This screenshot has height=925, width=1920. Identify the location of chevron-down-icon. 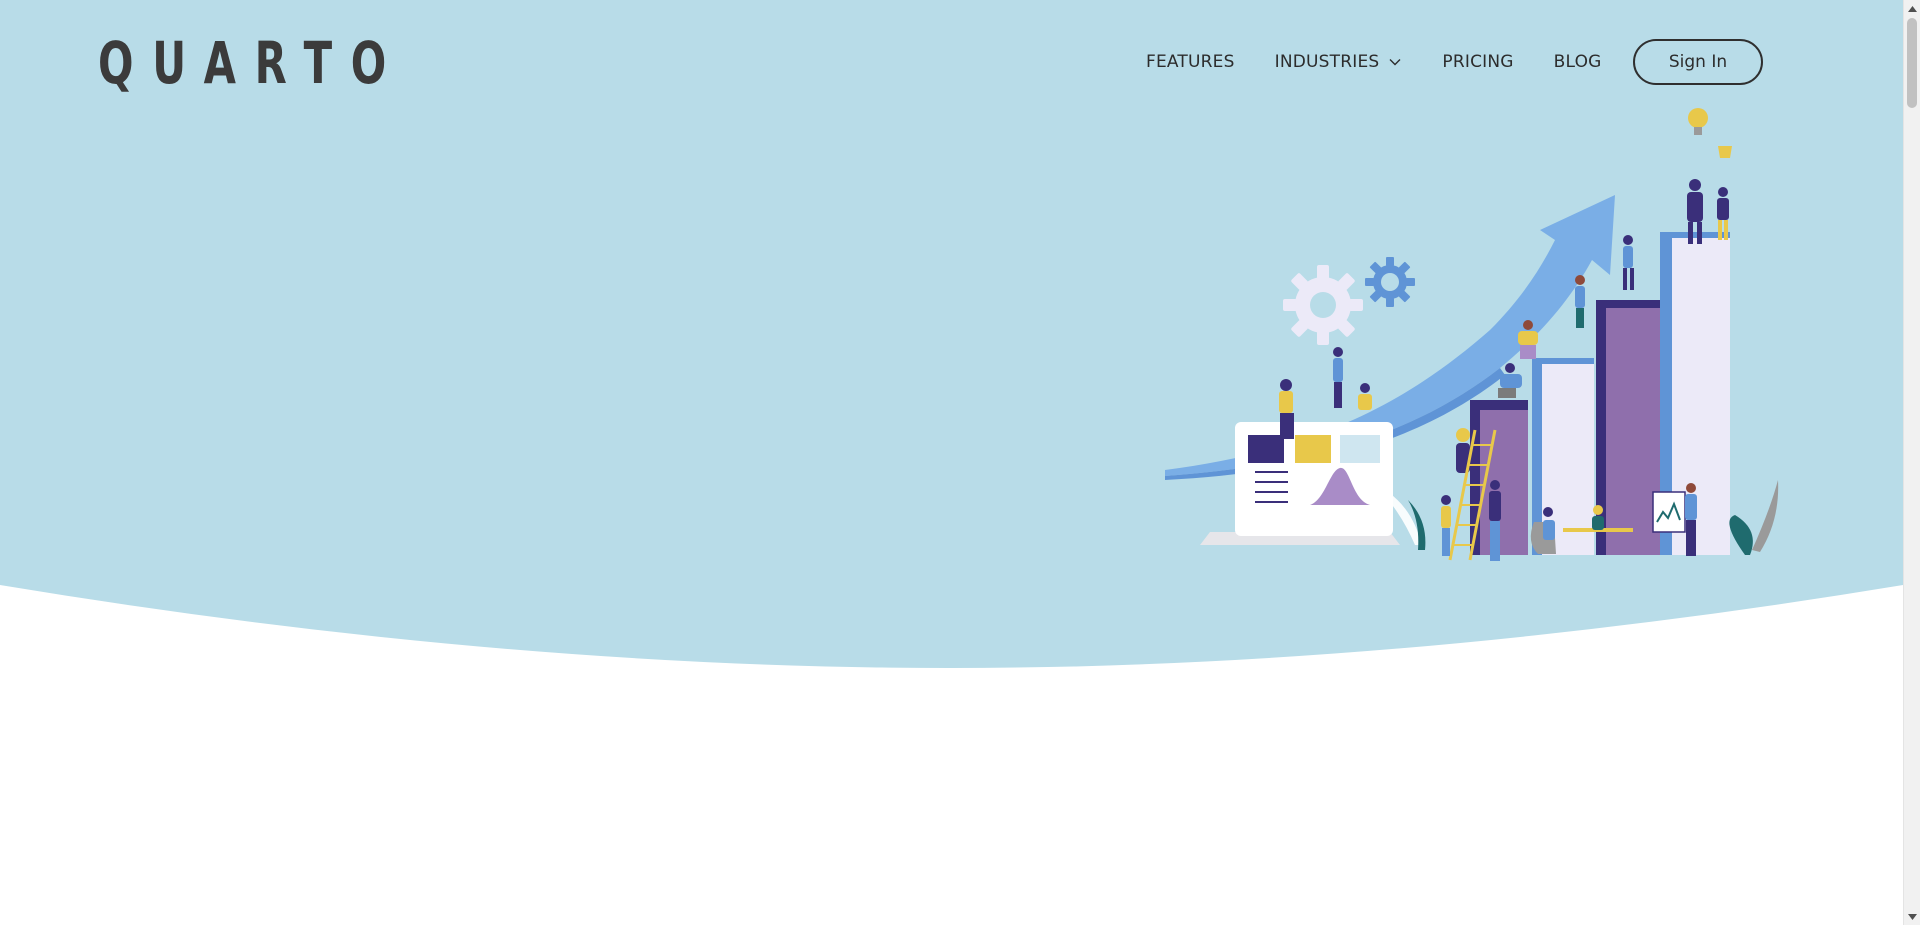
(1395, 62).